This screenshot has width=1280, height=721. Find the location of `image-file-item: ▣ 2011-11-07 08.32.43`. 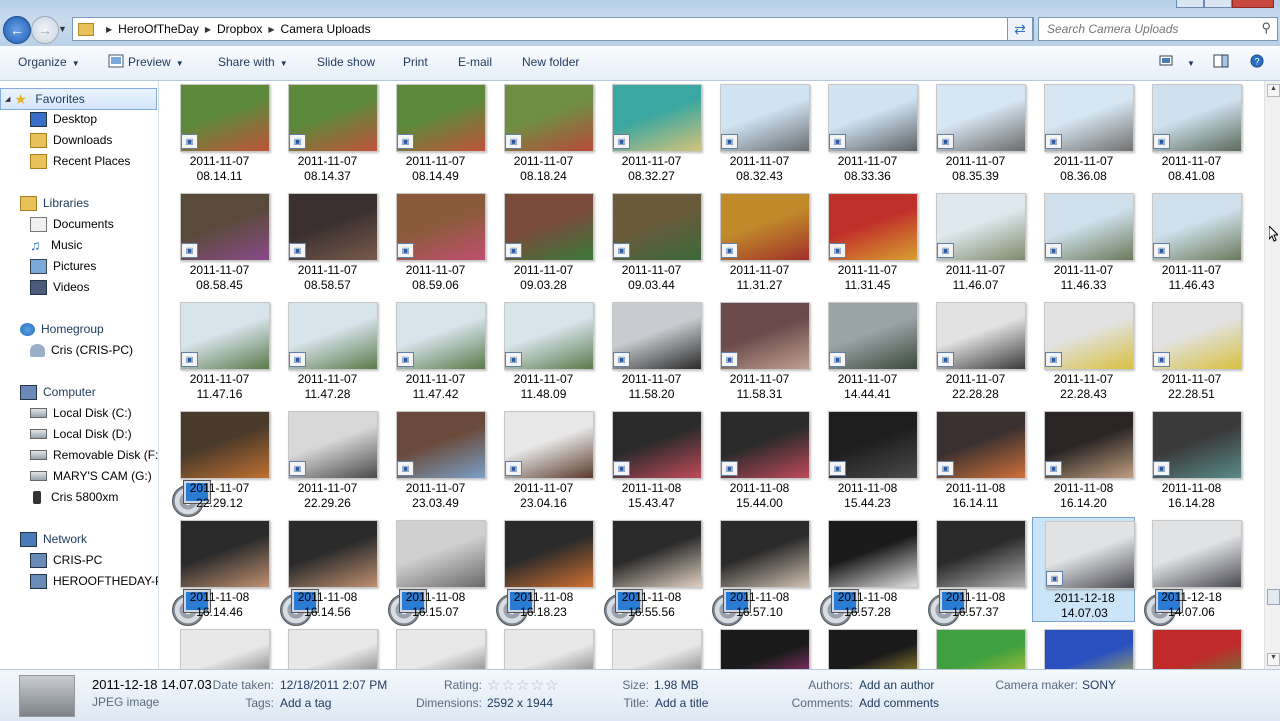

image-file-item: ▣ 2011-11-07 08.32.43 is located at coordinates (759, 133).